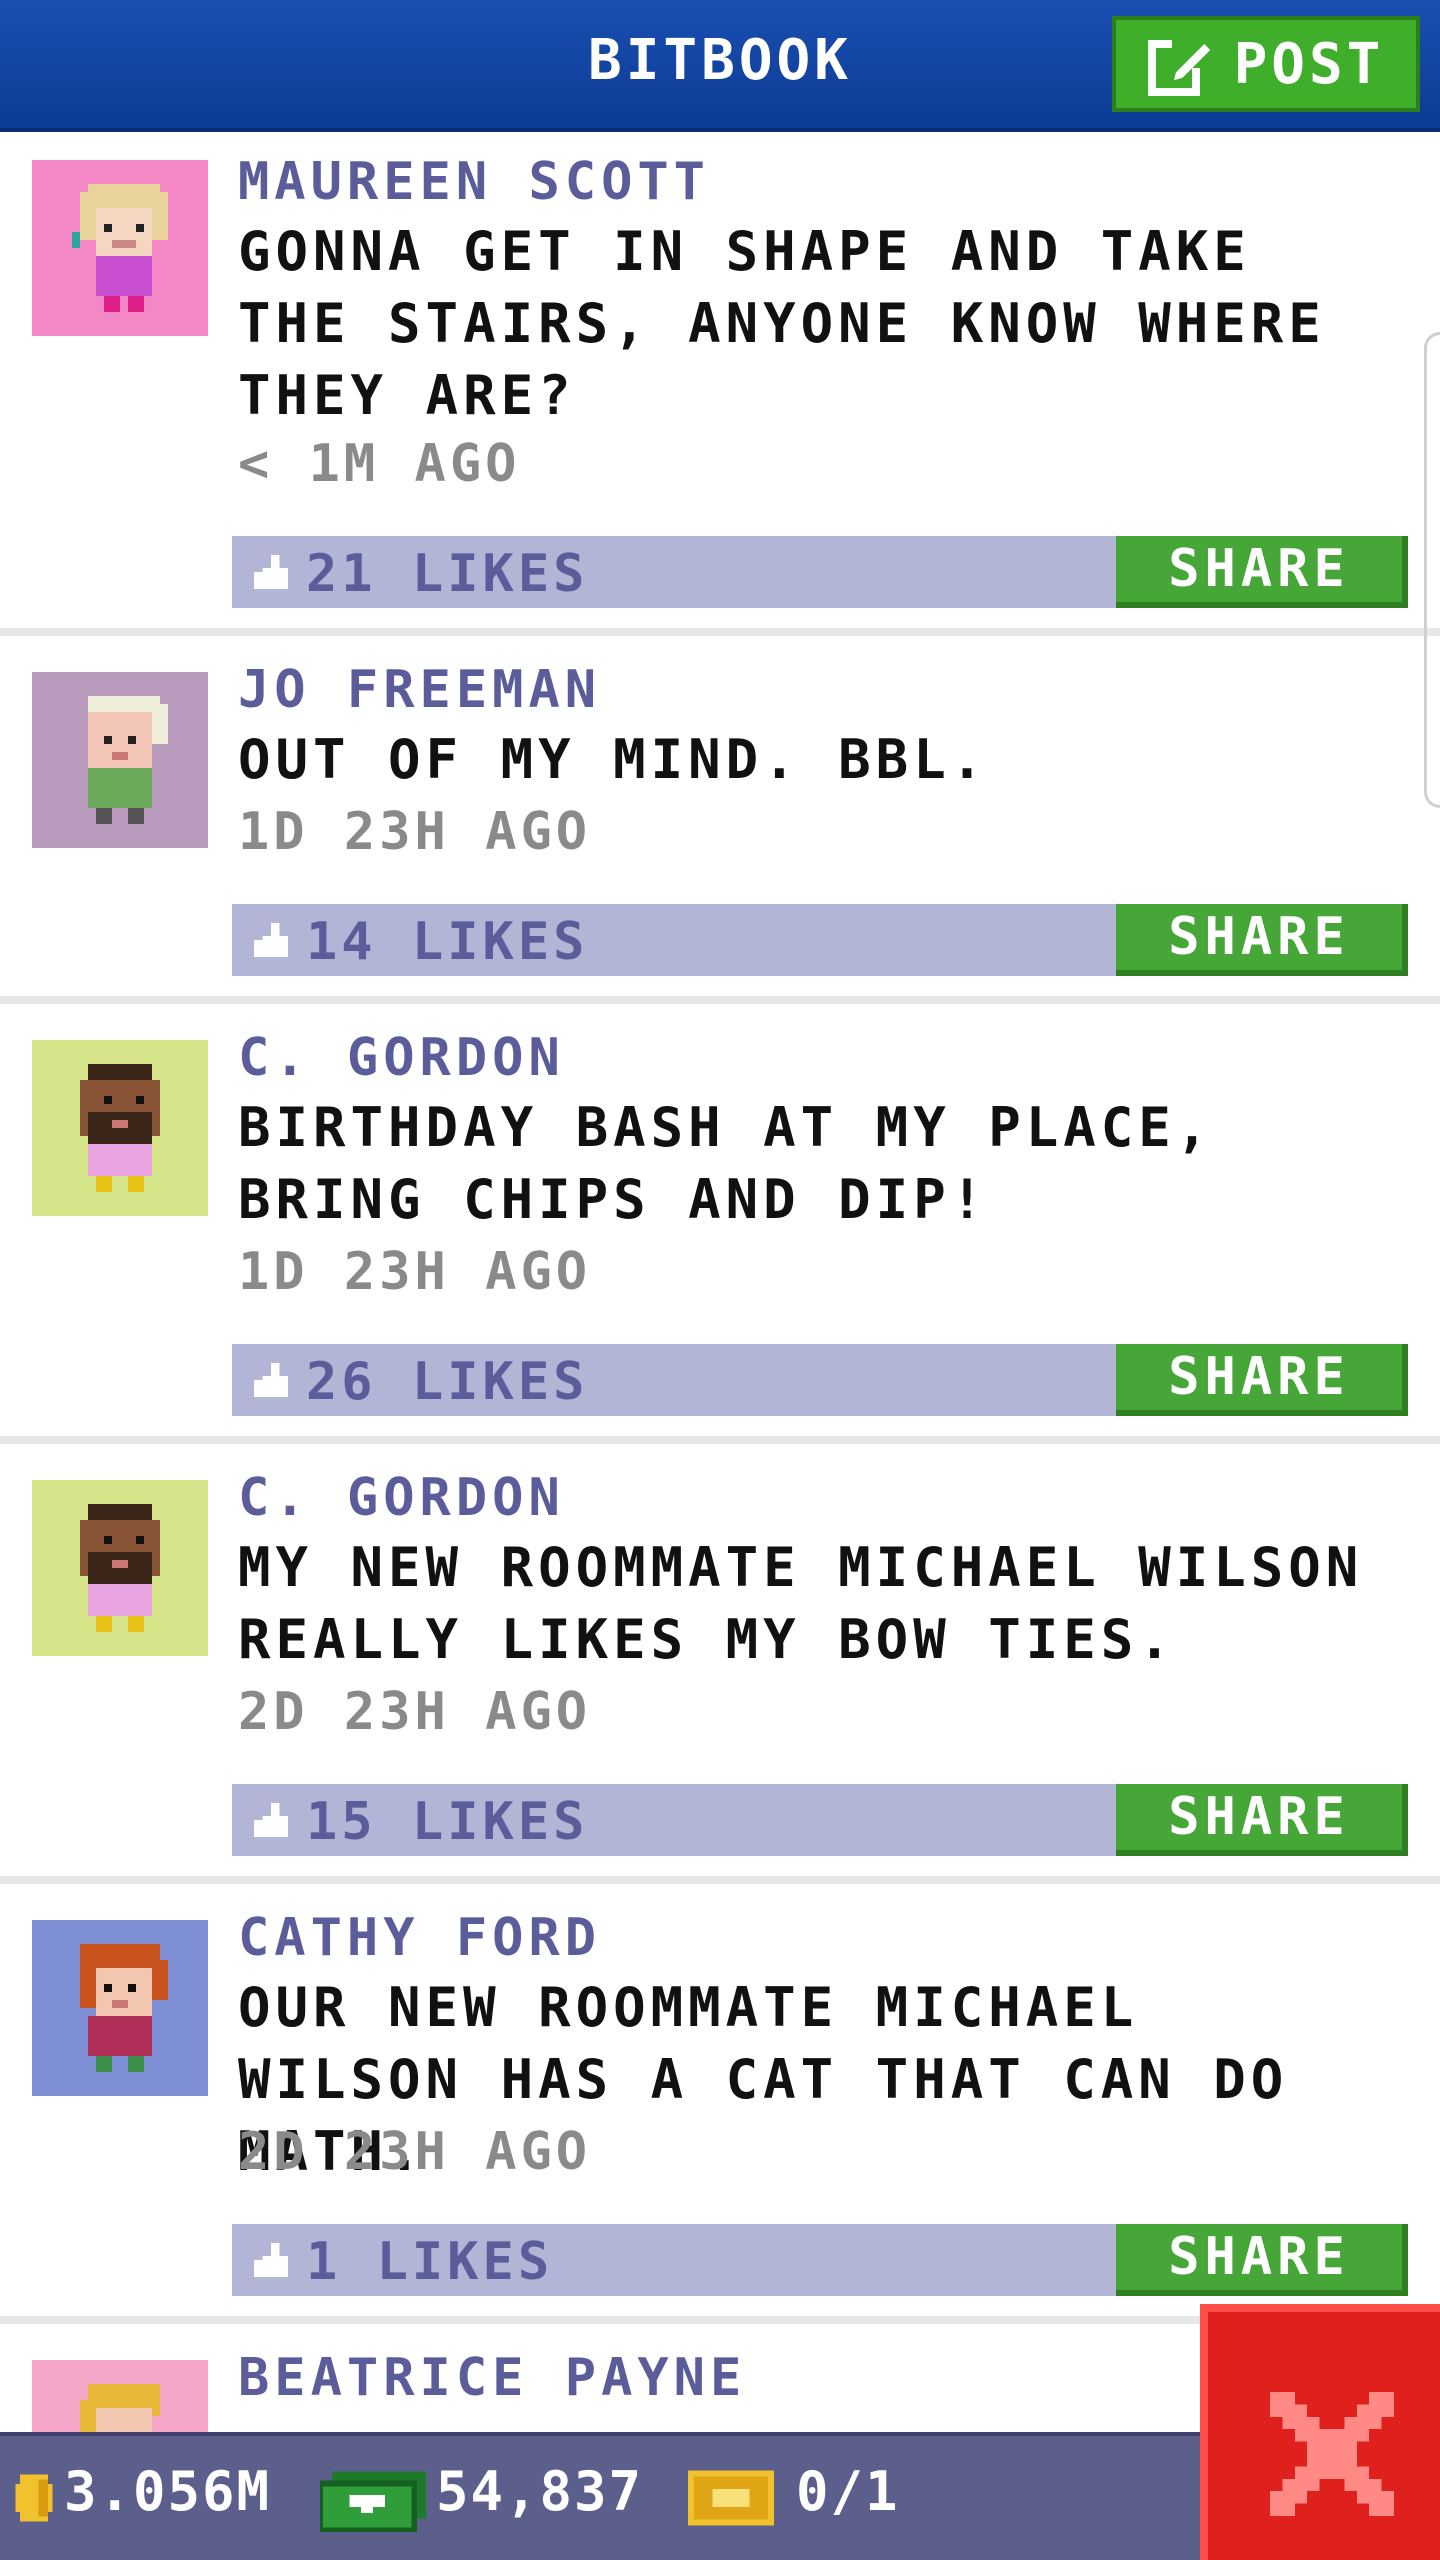  Describe the element at coordinates (820, 572) in the screenshot. I see `like-bar: 21 LIKES SHARE` at that location.